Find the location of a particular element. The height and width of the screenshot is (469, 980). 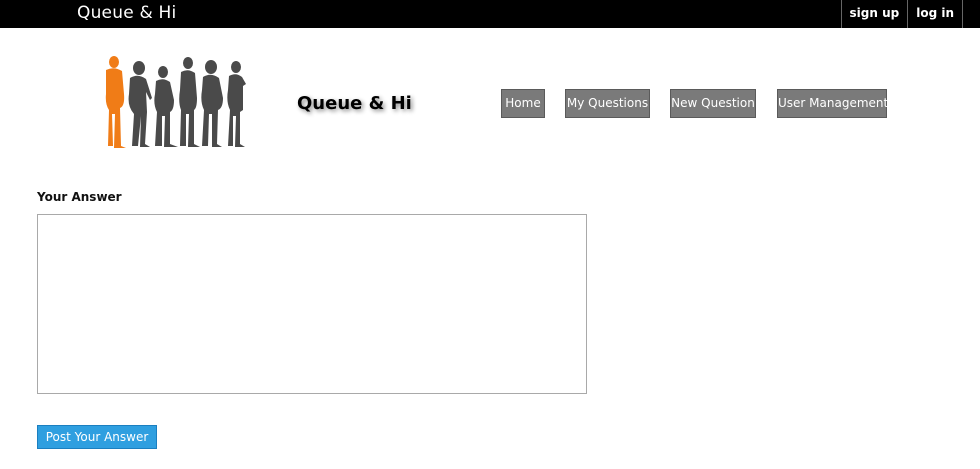

post-answer-button: Post Your Answer is located at coordinates (97, 437).